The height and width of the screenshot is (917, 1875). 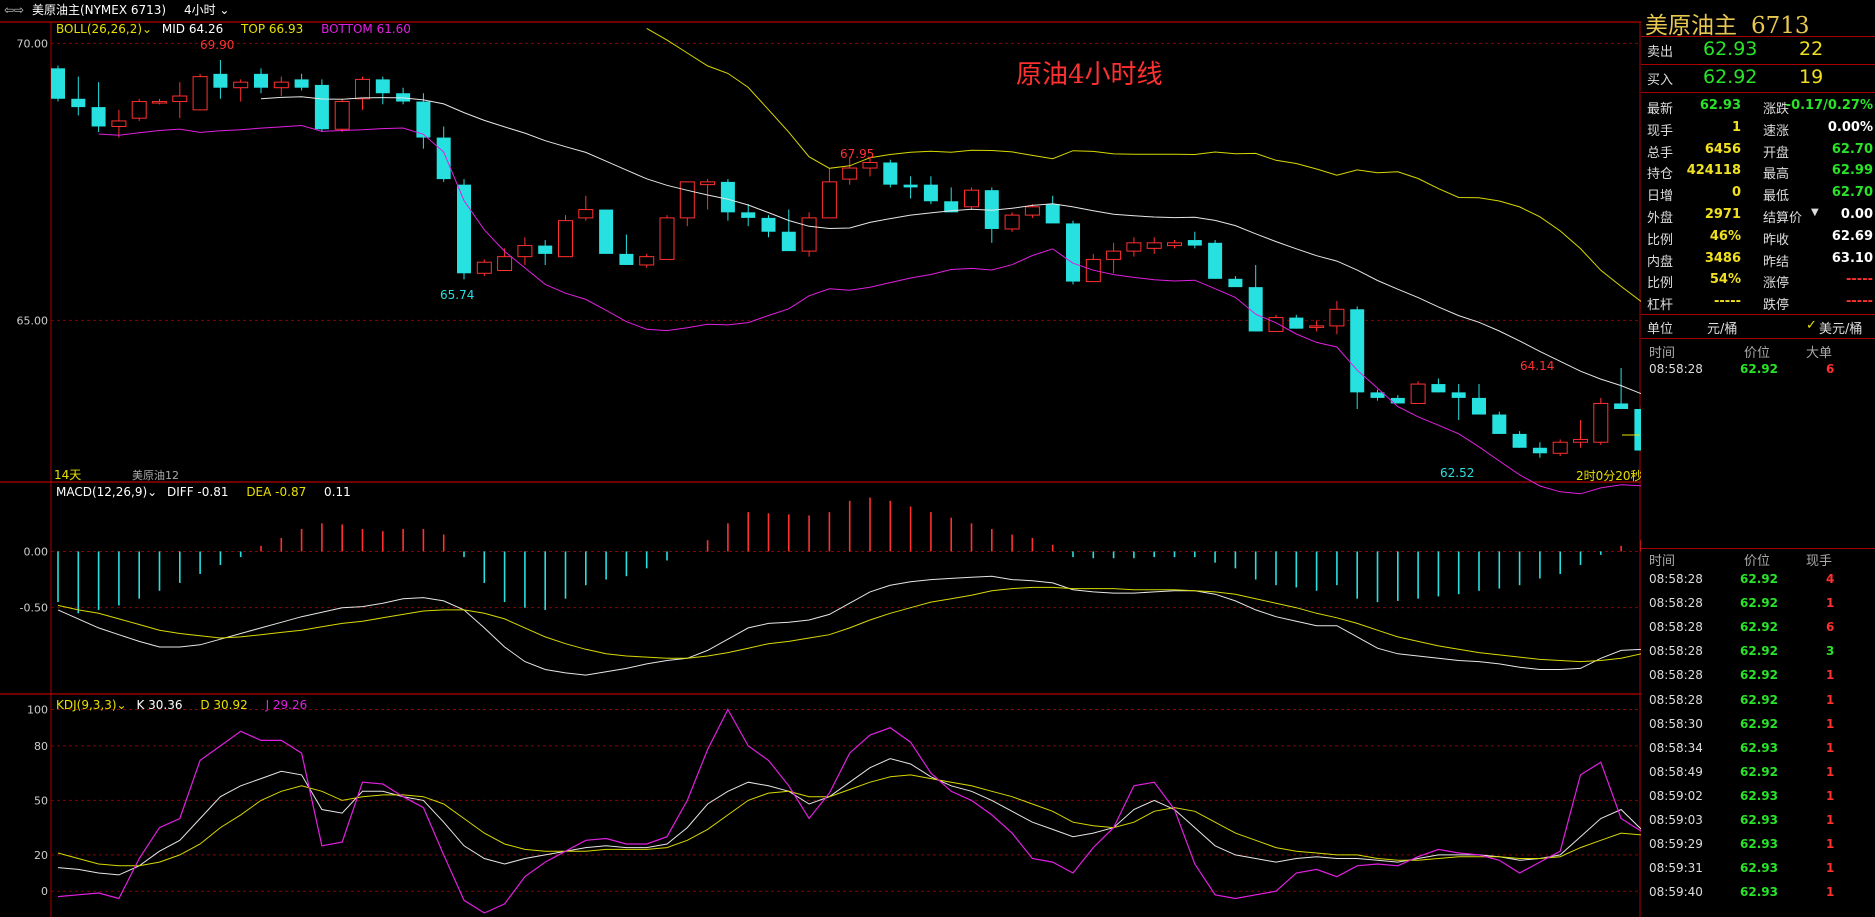 What do you see at coordinates (155, 475) in the screenshot?
I see `contract-label: 美原油12` at bounding box center [155, 475].